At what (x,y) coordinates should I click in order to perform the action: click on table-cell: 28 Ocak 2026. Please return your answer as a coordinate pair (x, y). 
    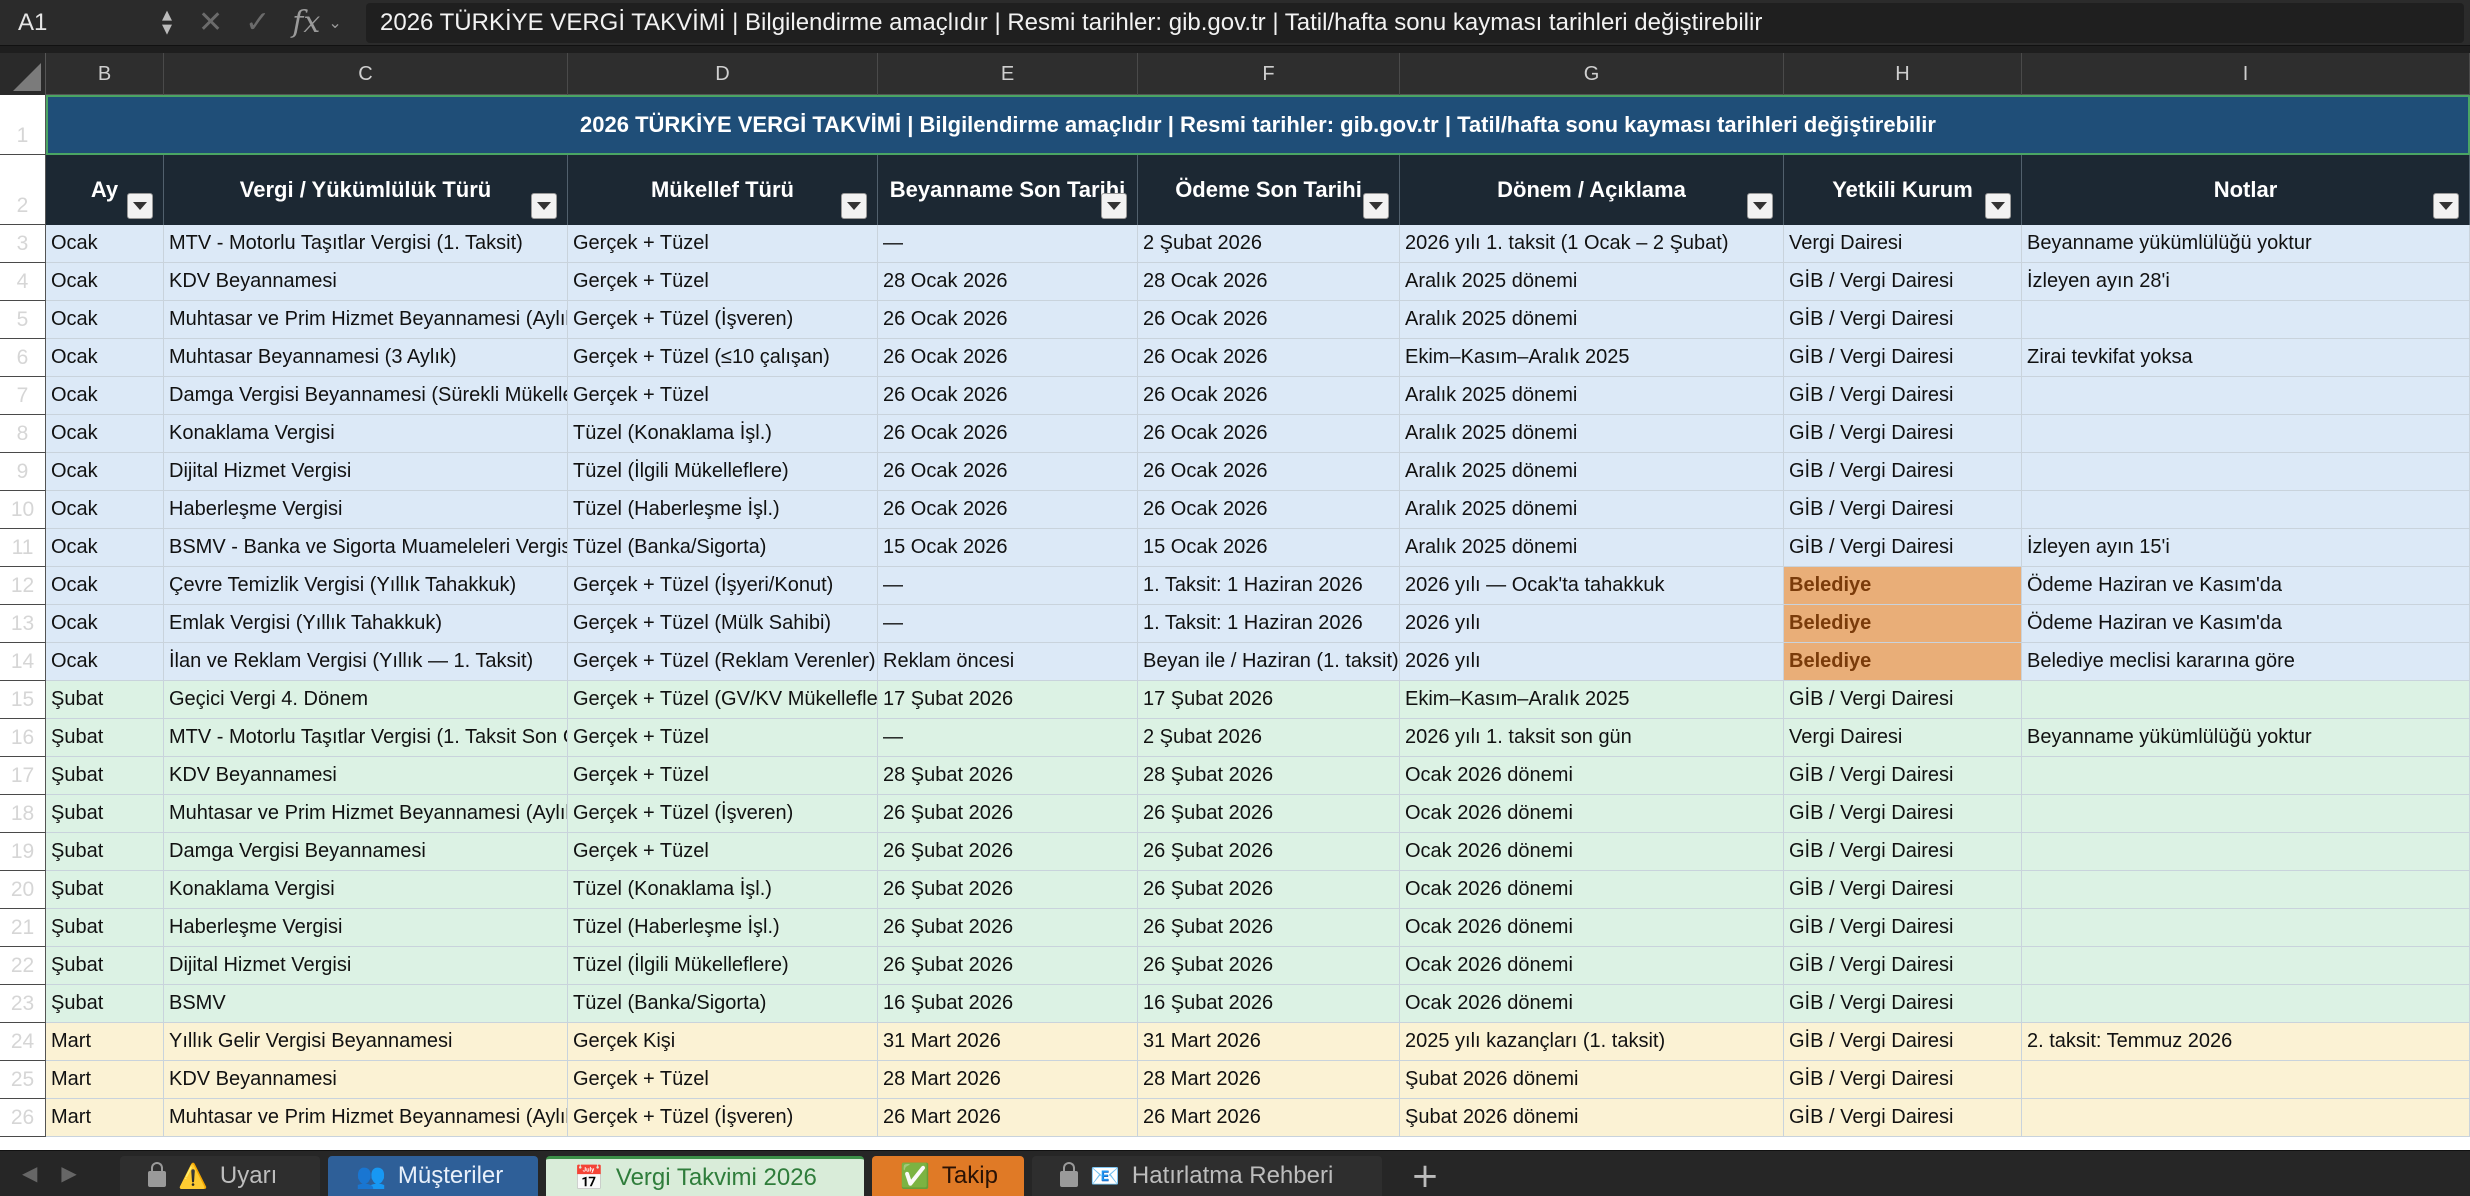
    Looking at the image, I should click on (1269, 282).